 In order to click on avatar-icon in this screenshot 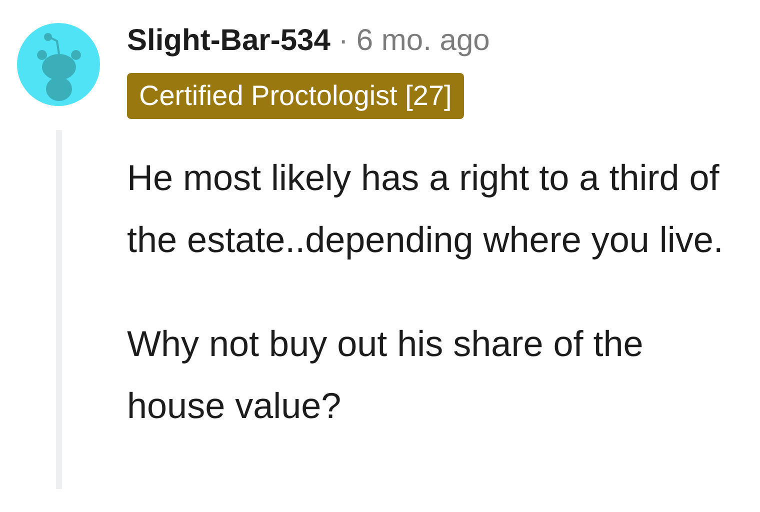, I will do `click(58, 64)`.